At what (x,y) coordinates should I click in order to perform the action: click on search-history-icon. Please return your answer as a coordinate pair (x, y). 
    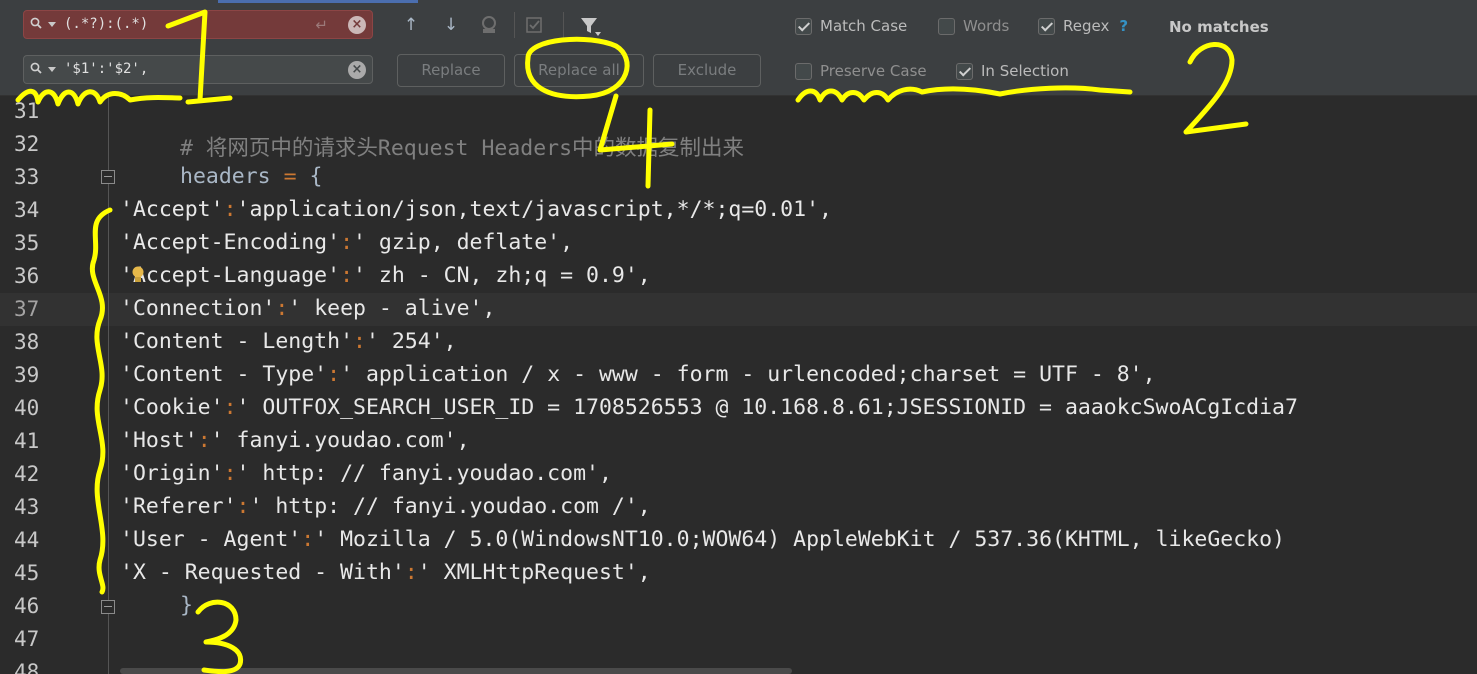
    Looking at the image, I should click on (36, 23).